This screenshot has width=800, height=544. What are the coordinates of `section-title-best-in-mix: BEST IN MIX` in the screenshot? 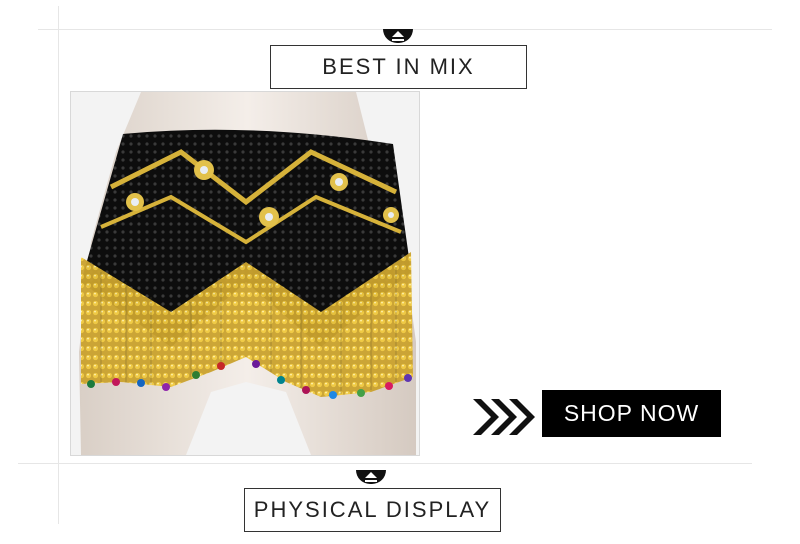 It's located at (398, 67).